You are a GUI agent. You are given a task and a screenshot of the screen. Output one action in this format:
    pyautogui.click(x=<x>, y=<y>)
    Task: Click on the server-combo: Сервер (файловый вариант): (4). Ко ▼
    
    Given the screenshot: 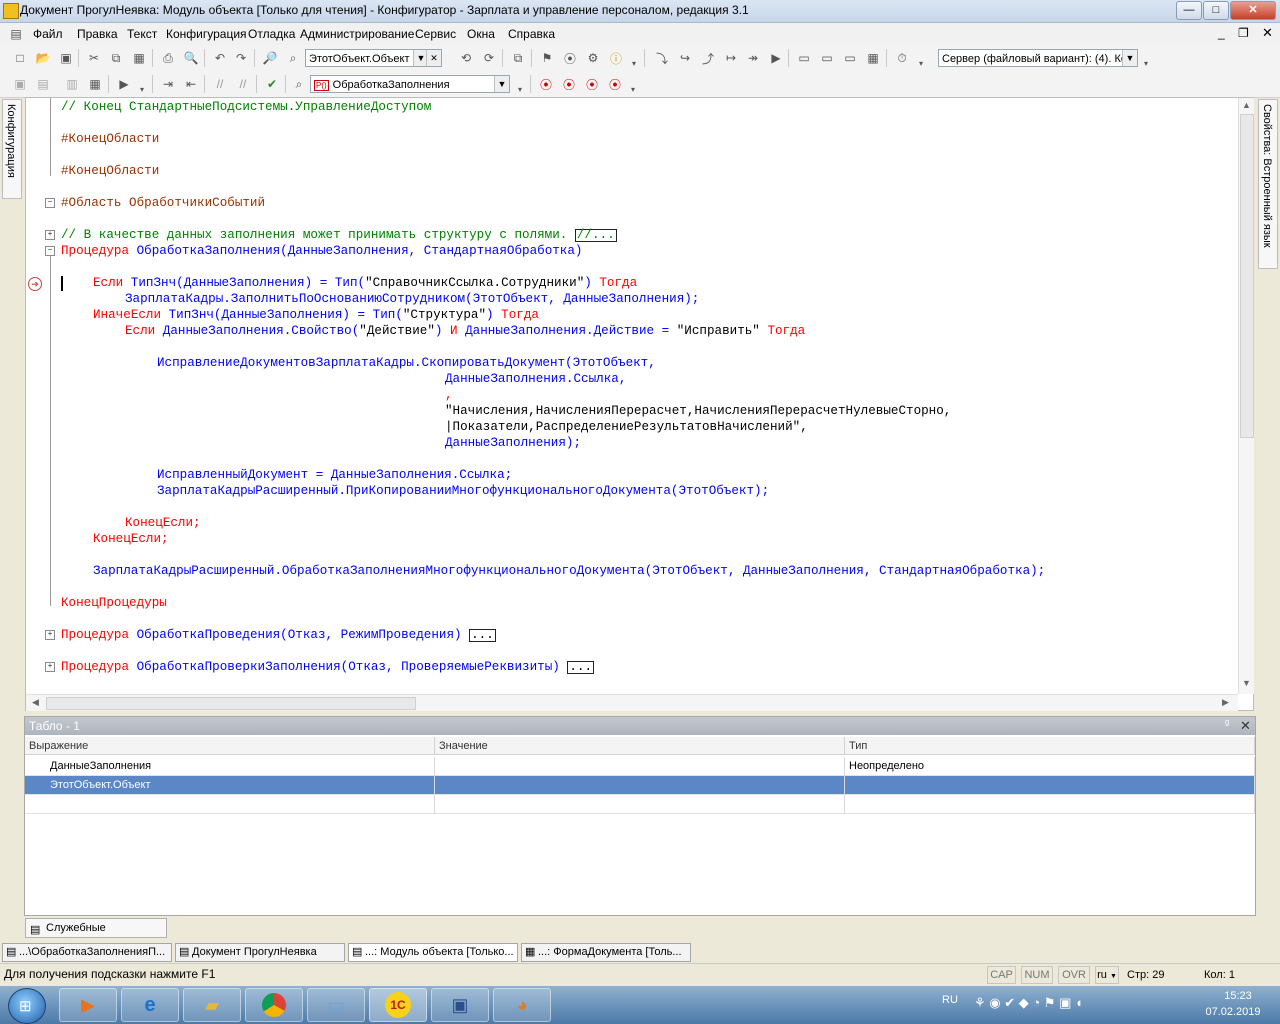 What is the action you would take?
    pyautogui.click(x=1038, y=58)
    